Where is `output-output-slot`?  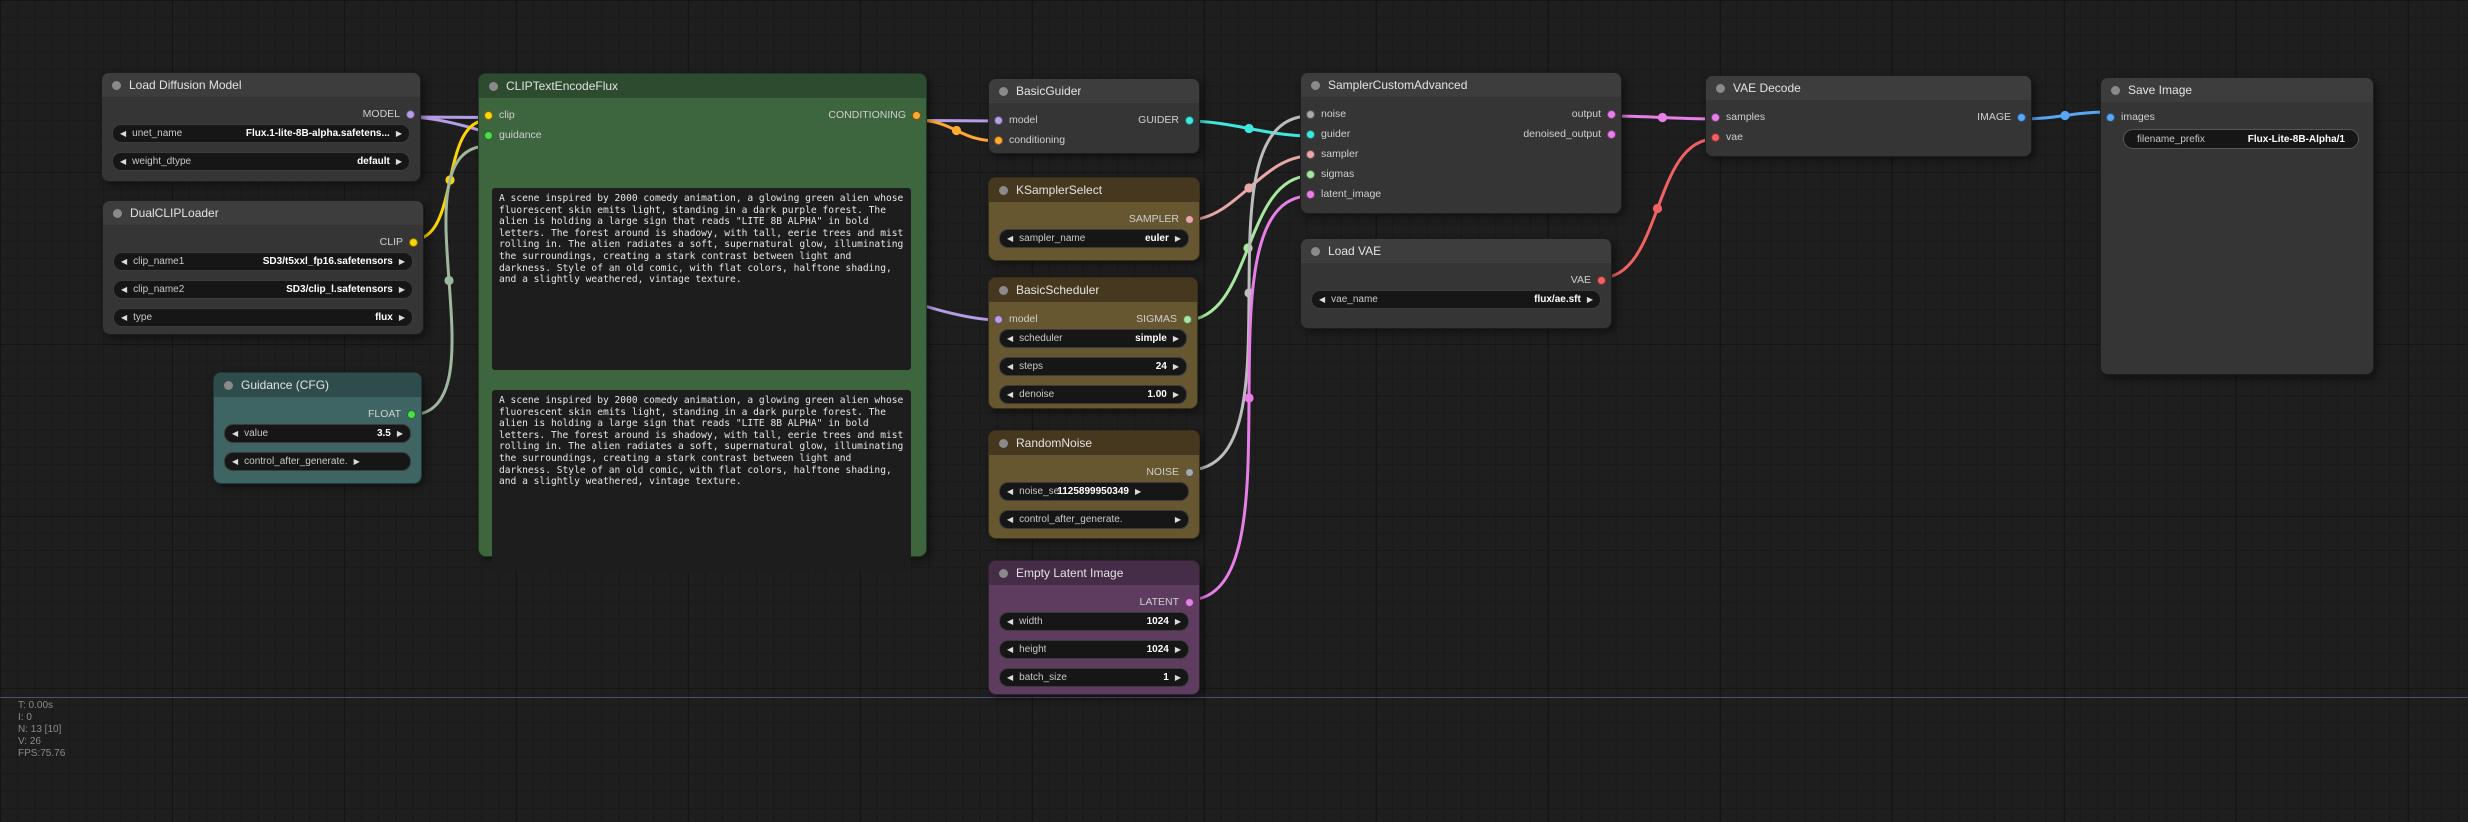 output-output-slot is located at coordinates (1611, 114).